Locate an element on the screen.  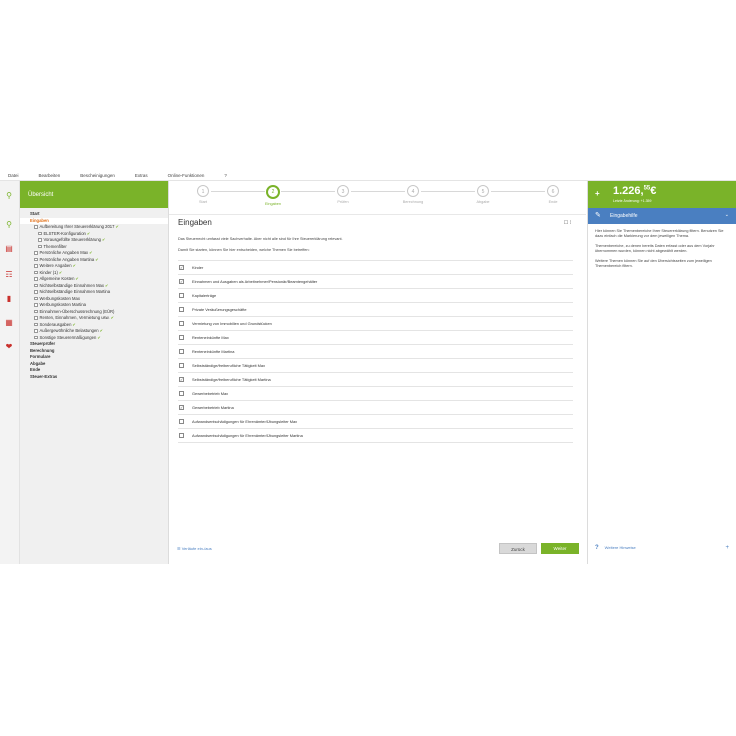
step-3: 3 Prüfen is located at coordinates (343, 194).